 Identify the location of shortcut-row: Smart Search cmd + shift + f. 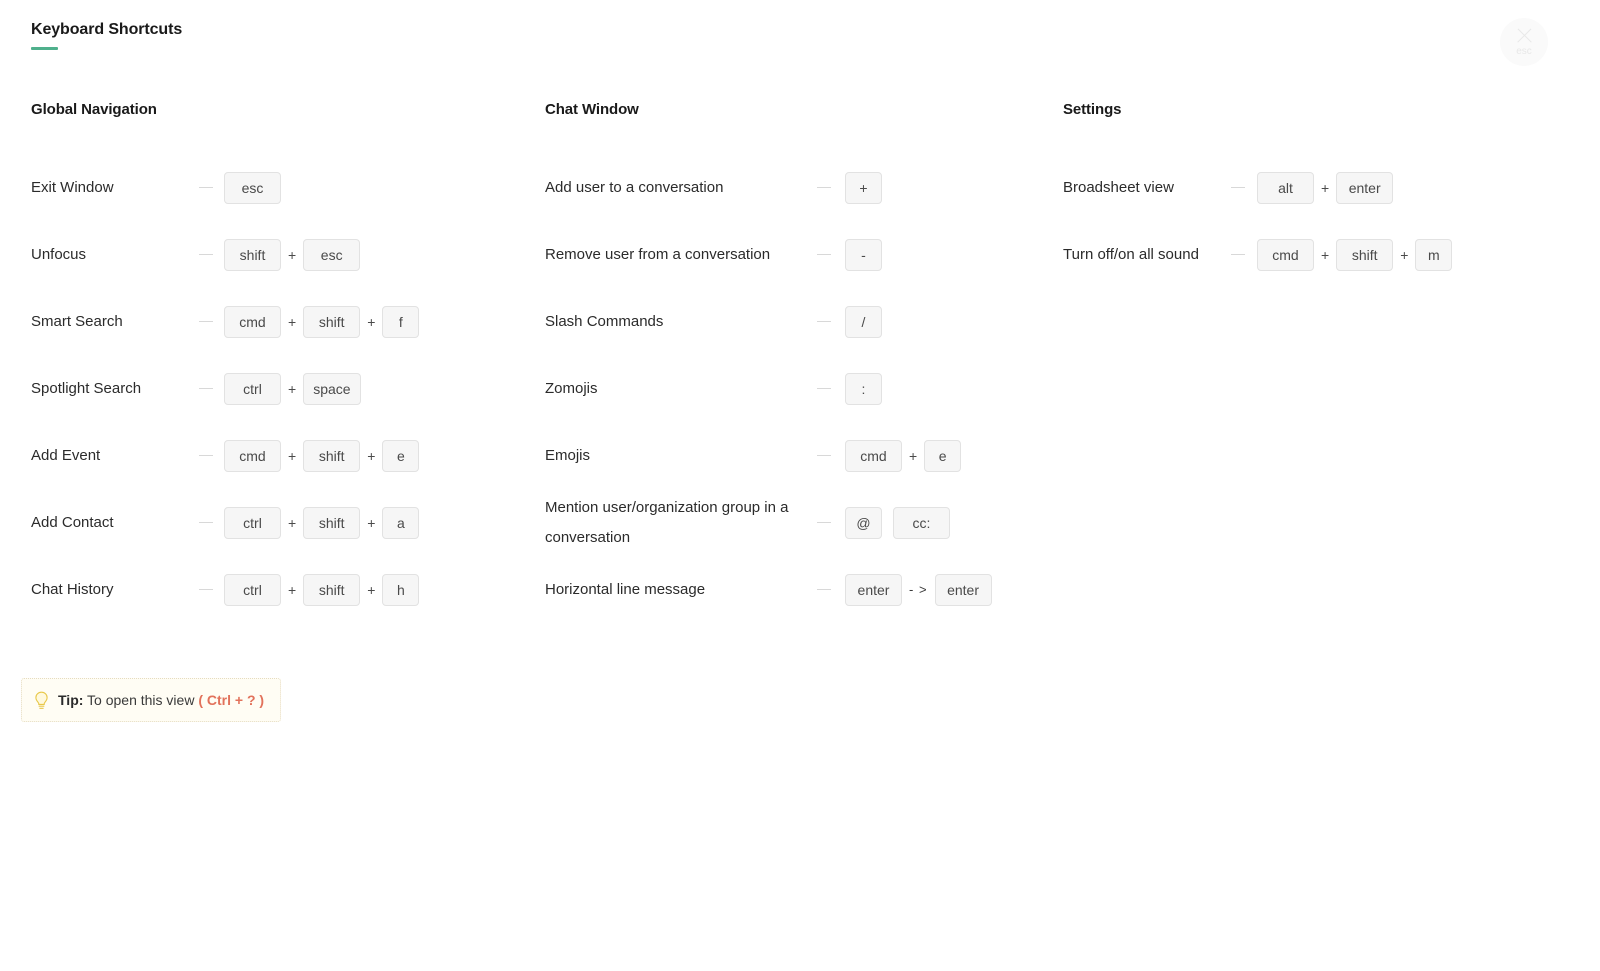
(281, 321).